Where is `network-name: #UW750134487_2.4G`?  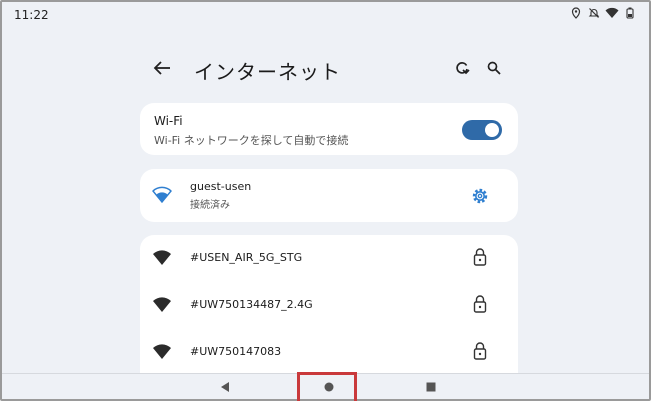 network-name: #UW750134487_2.4G is located at coordinates (251, 304).